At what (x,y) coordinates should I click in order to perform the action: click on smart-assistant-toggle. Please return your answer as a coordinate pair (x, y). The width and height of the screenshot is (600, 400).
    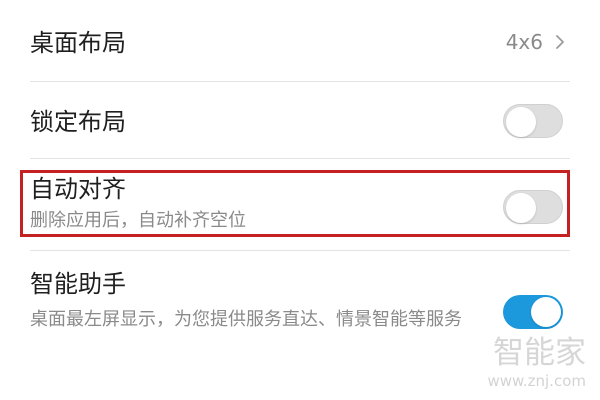
    Looking at the image, I should click on (533, 312).